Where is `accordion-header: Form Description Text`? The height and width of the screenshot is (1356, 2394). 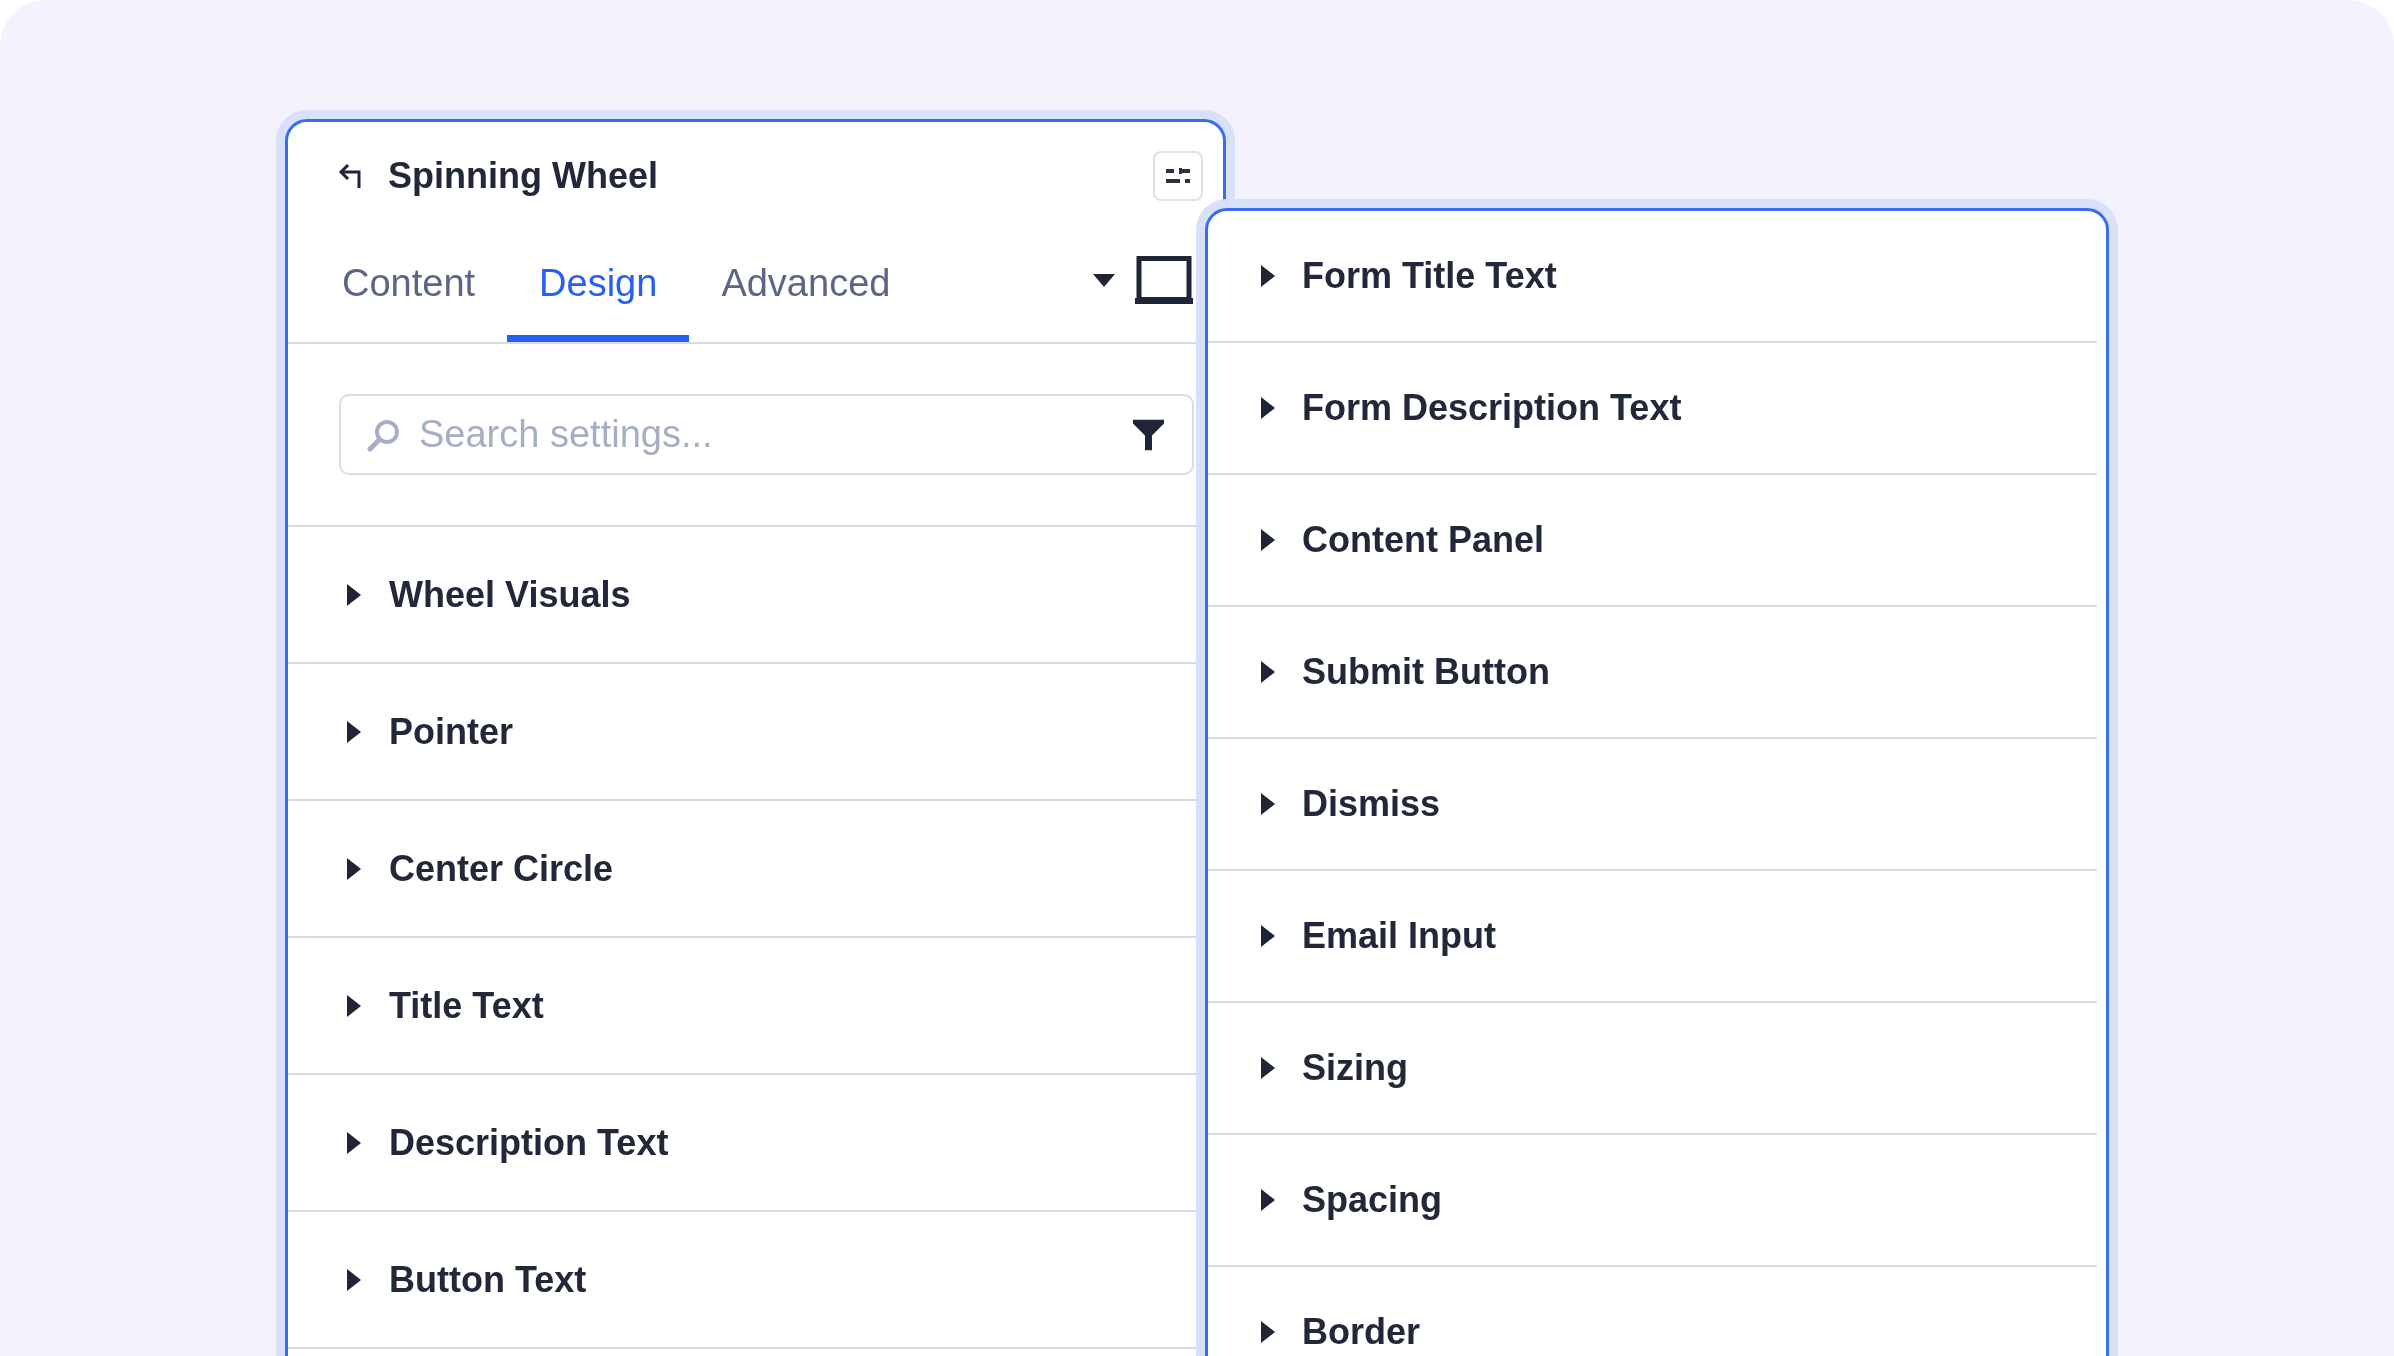 accordion-header: Form Description Text is located at coordinates (1652, 409).